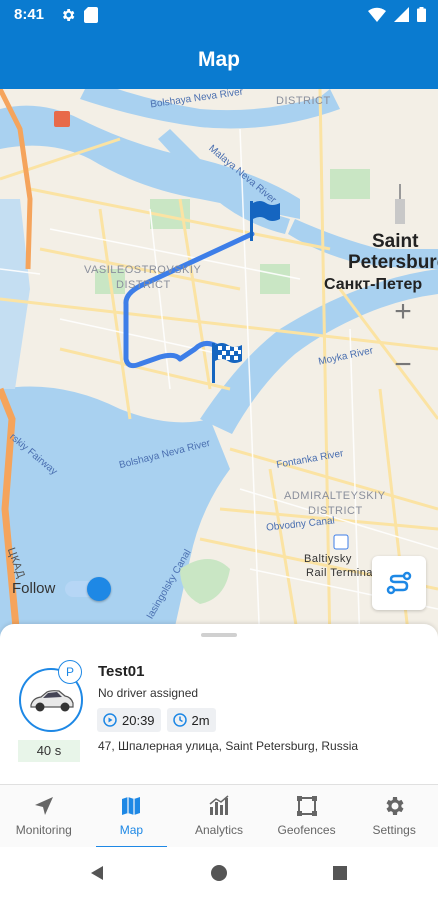 This screenshot has width=438, height=900. Describe the element at coordinates (200, 720) in the screenshot. I see `duration-chip-value: 2m` at that location.